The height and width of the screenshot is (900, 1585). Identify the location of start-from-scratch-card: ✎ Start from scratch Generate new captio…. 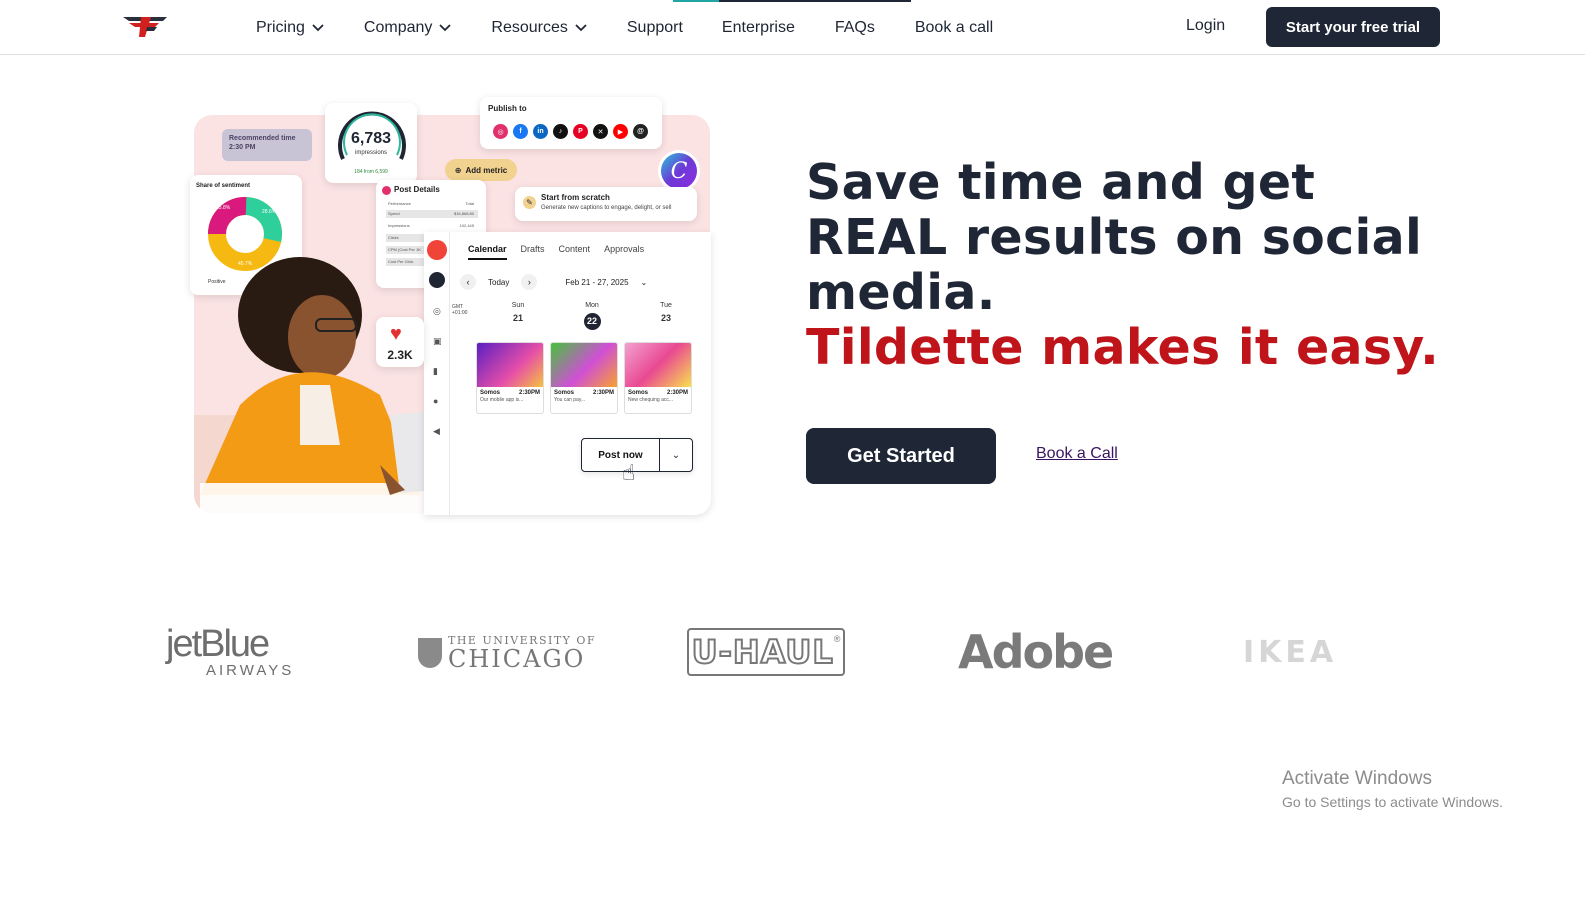
(606, 204).